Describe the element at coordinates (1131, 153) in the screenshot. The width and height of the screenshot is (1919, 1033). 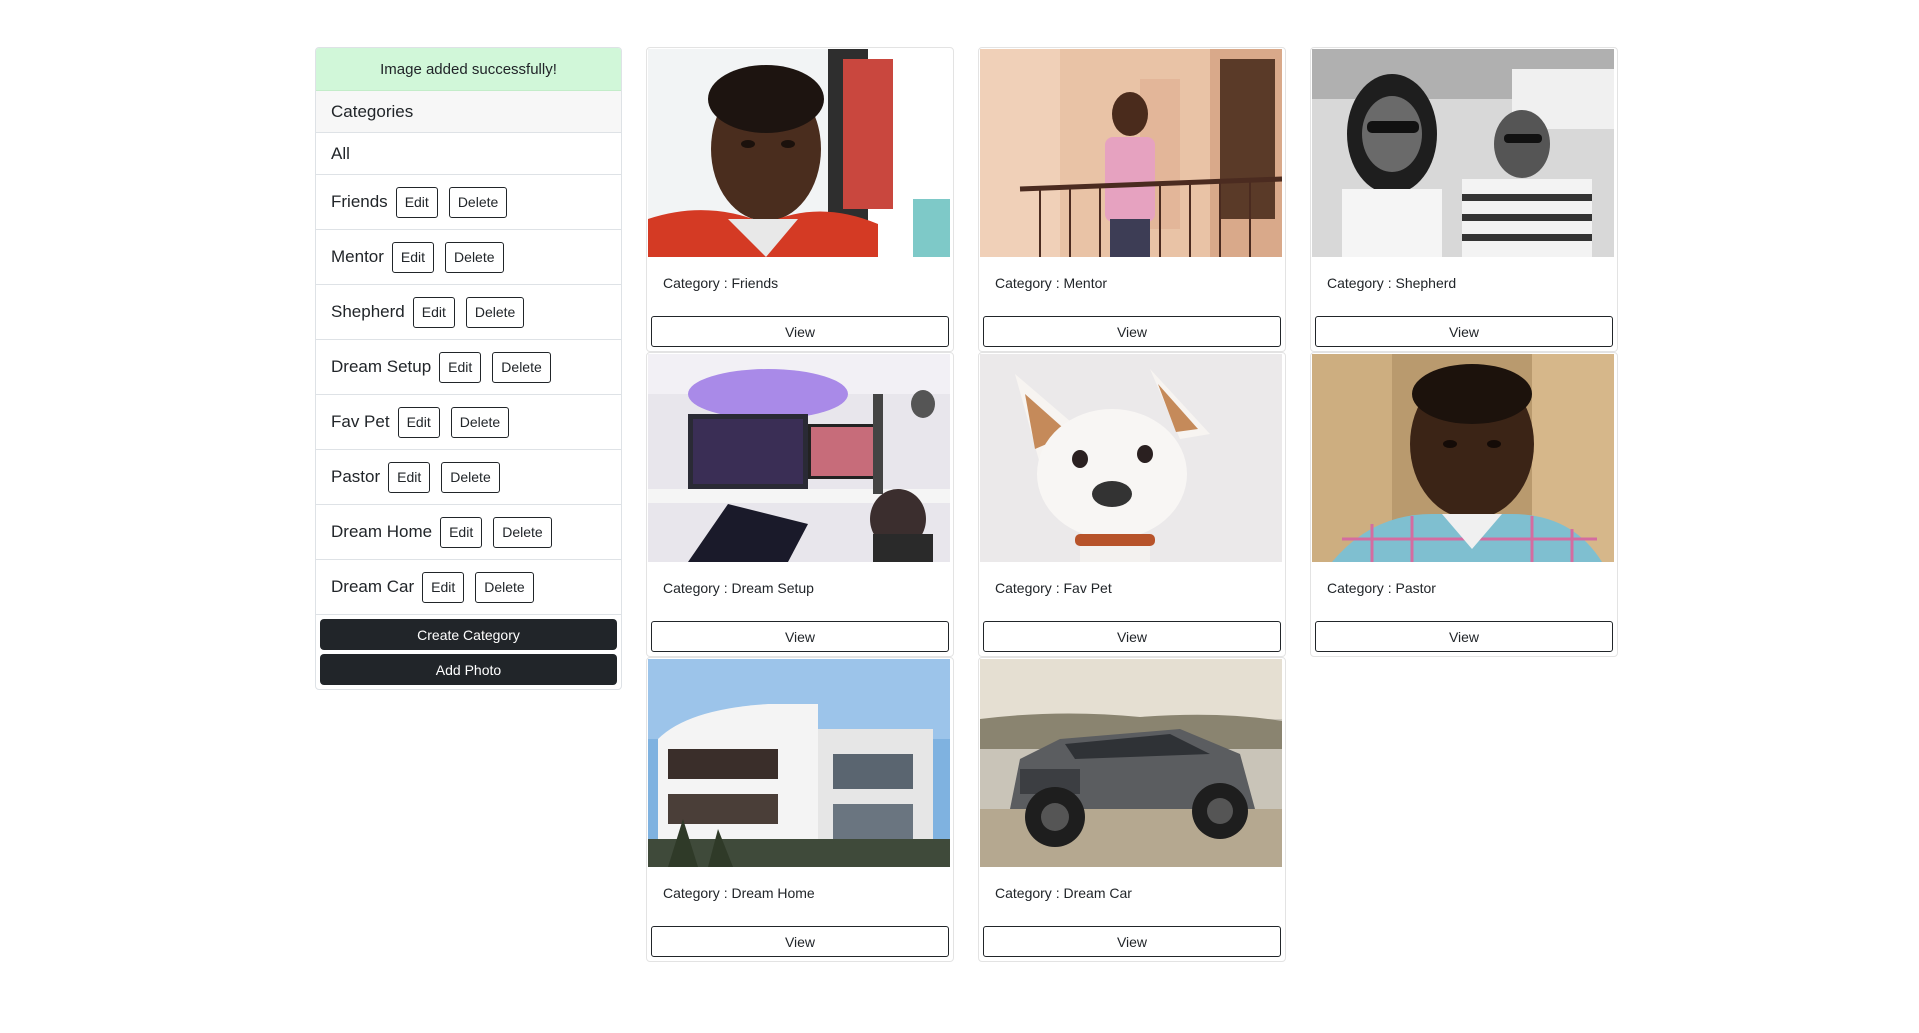
I see `photo-mentor-image` at that location.